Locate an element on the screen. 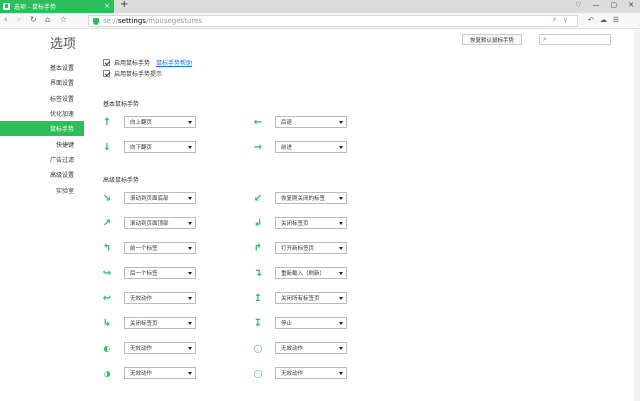 This screenshot has width=640, height=401. gesture-up-bar-icon: ↥ is located at coordinates (258, 298).